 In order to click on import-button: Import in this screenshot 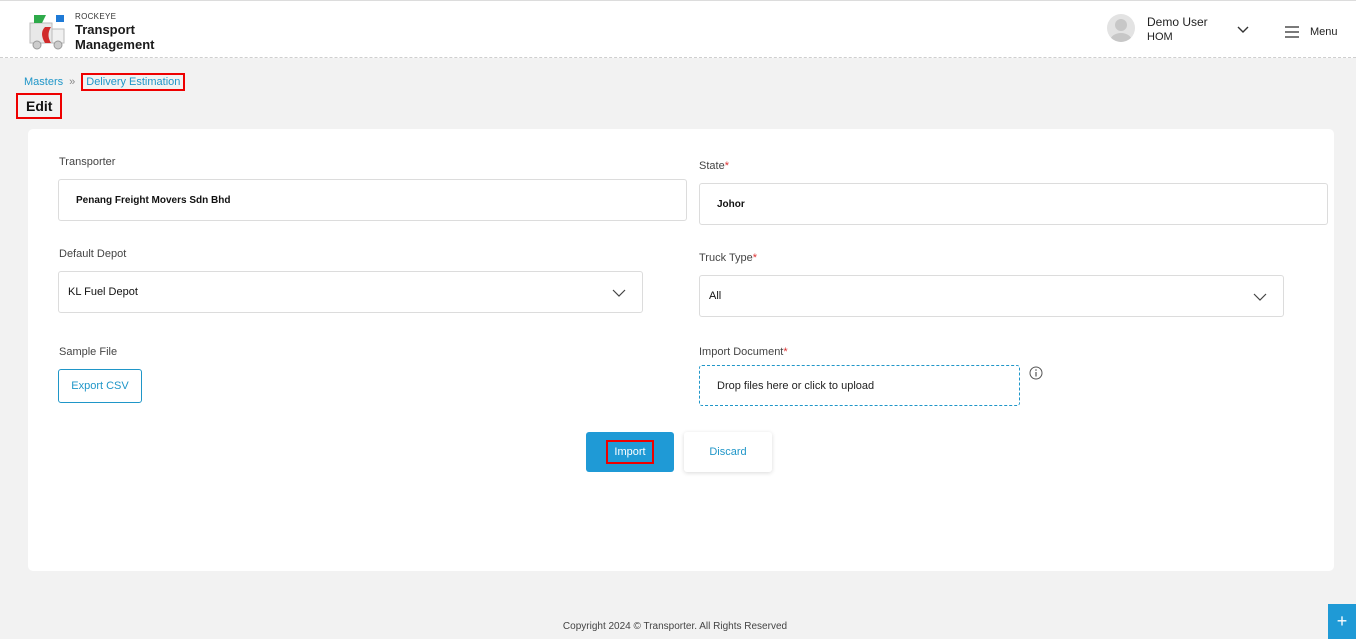, I will do `click(630, 452)`.